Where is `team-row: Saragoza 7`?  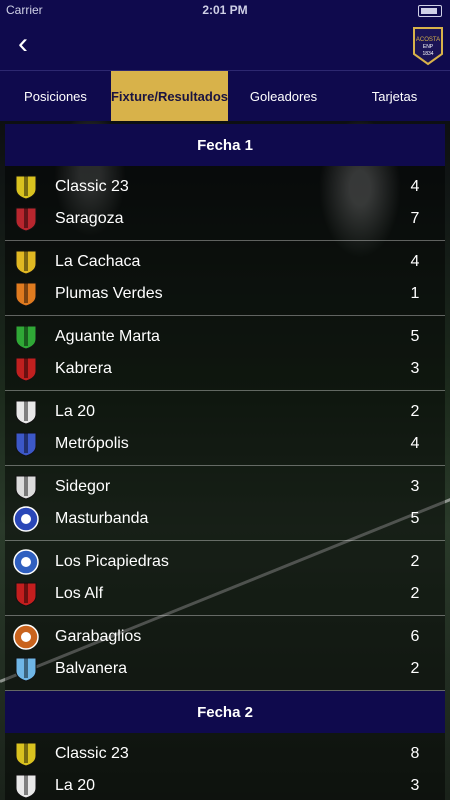
team-row: Saragoza 7 is located at coordinates (225, 219).